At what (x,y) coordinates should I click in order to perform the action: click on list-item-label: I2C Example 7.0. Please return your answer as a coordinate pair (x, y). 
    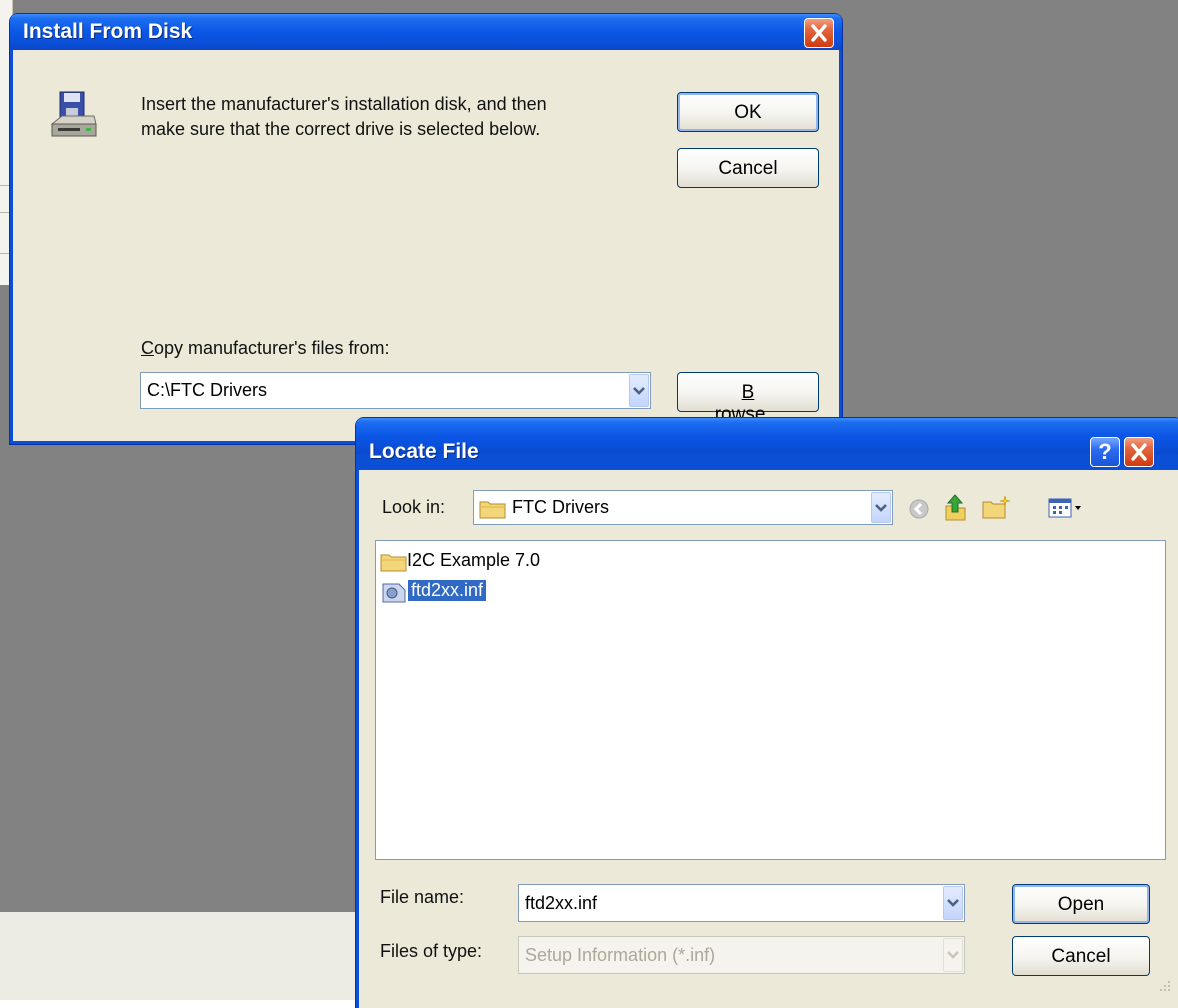
    Looking at the image, I should click on (474, 560).